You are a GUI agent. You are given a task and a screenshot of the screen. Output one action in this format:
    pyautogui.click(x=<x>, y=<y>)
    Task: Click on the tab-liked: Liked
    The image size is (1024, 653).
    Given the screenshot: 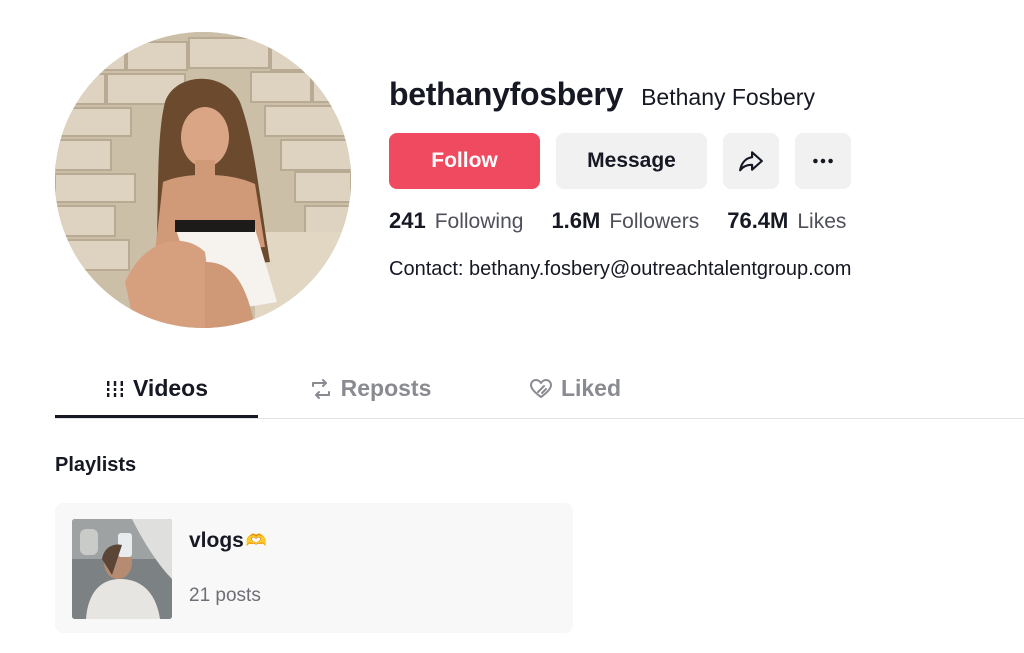 What is the action you would take?
    pyautogui.click(x=575, y=388)
    